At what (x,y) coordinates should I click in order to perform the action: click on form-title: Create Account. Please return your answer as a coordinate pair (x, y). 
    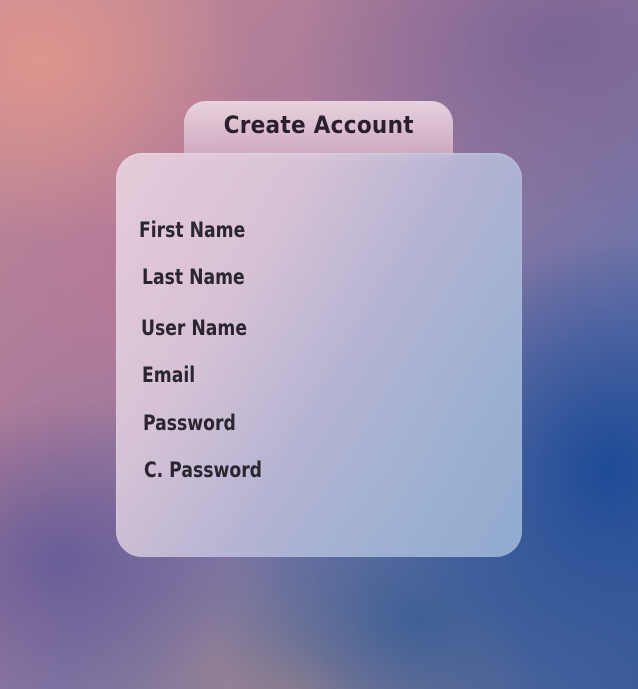
    Looking at the image, I should click on (318, 125).